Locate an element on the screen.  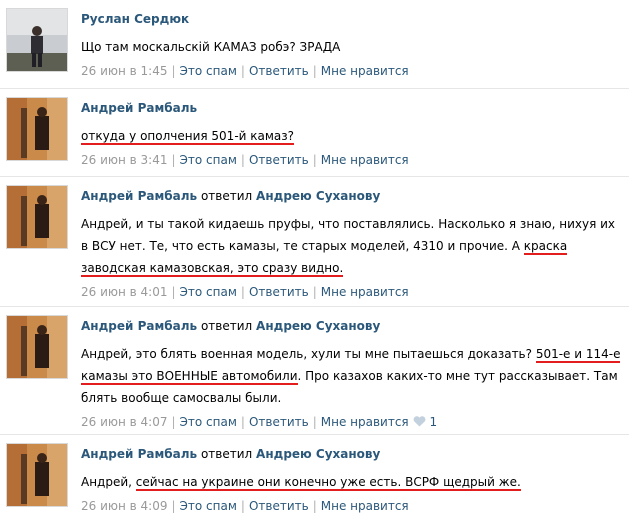
comment-text: Що там москальскій КАМАЗ робэ? ЗРАДА is located at coordinates (211, 47).